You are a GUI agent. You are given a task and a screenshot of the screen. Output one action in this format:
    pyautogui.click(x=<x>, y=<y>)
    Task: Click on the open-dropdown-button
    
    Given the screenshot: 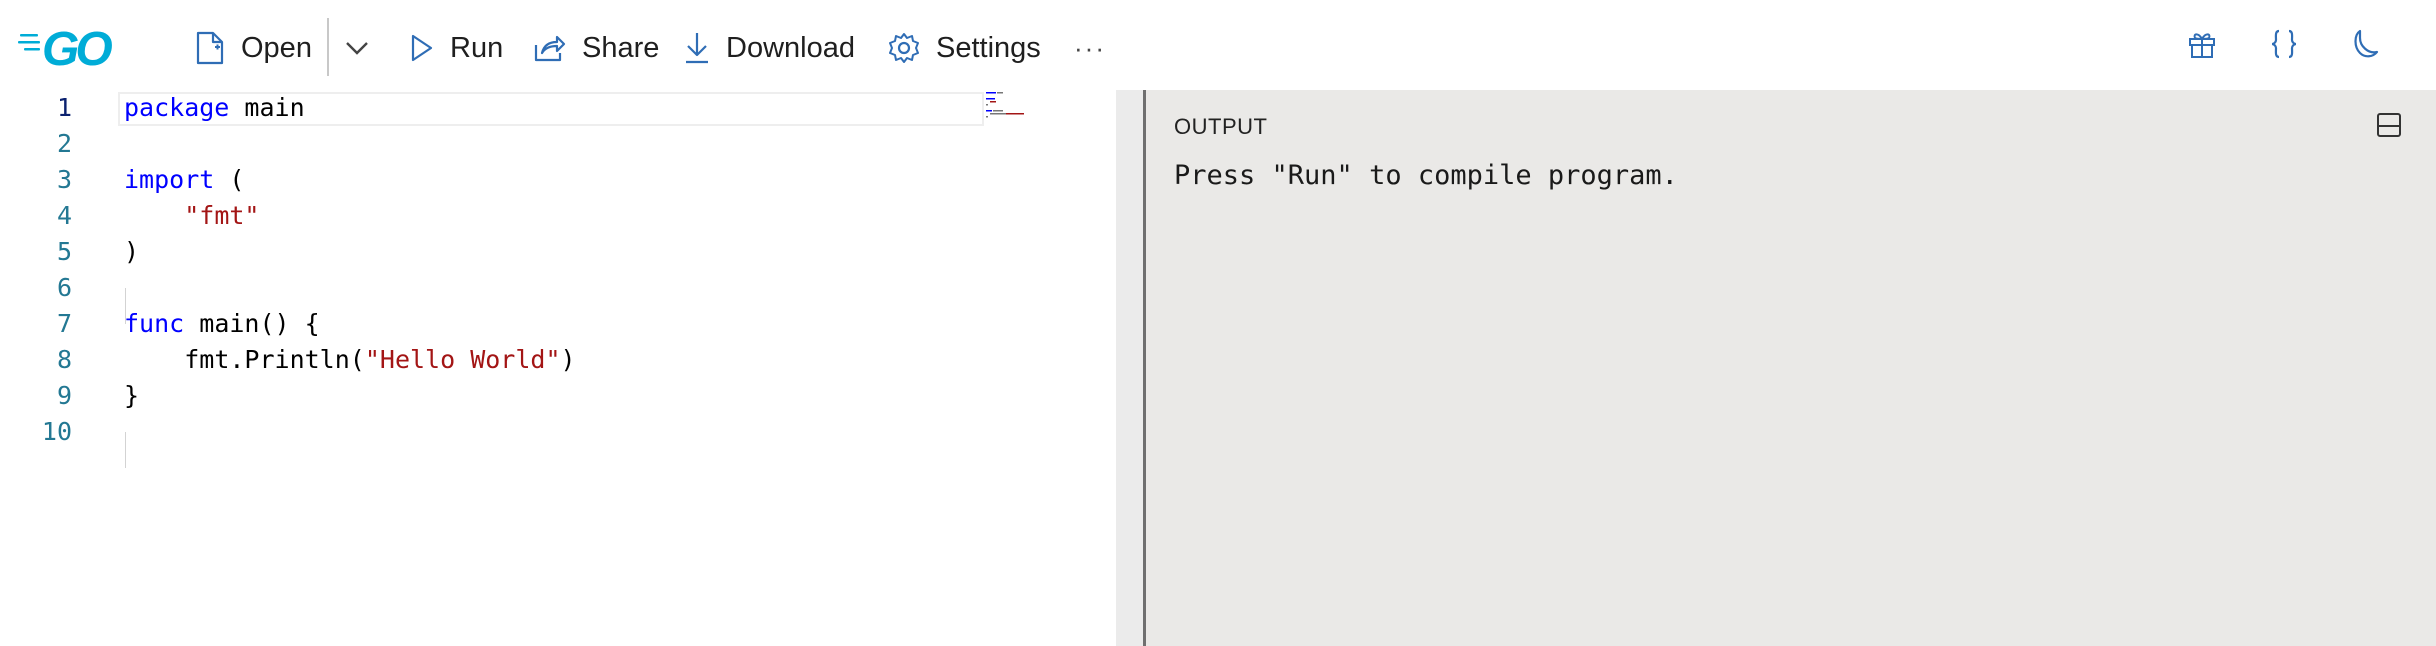 What is the action you would take?
    pyautogui.click(x=357, y=48)
    